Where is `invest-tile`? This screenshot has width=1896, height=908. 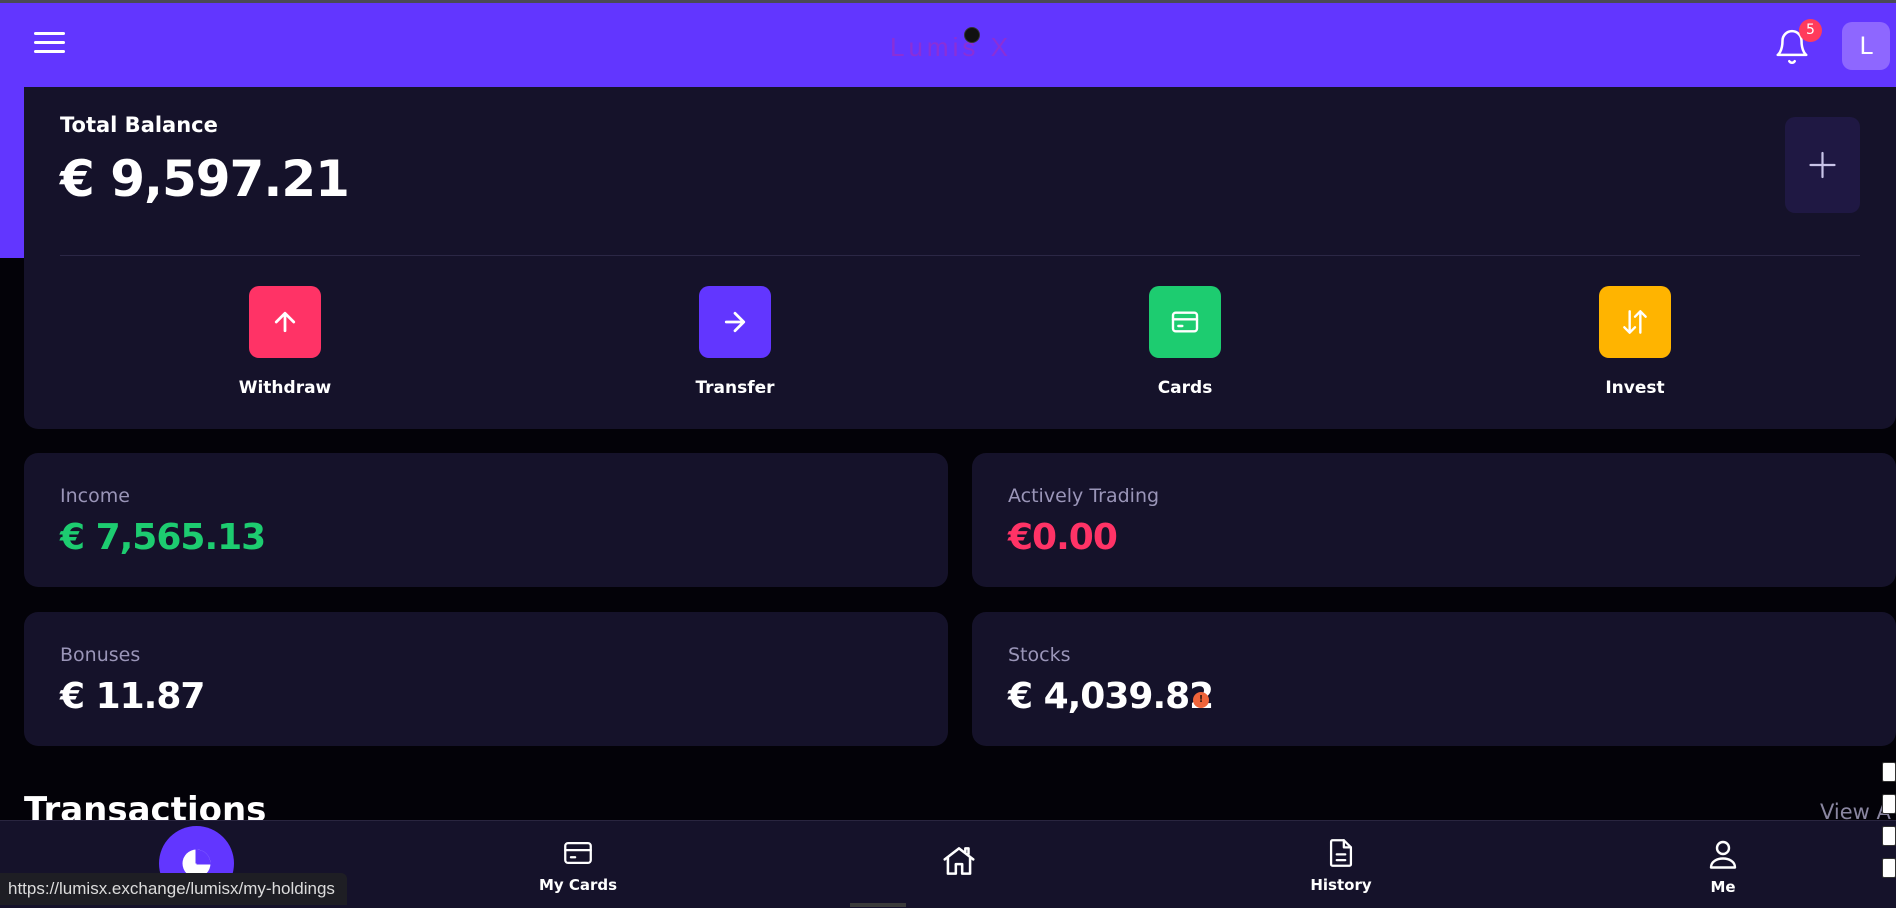
invest-tile is located at coordinates (1635, 322).